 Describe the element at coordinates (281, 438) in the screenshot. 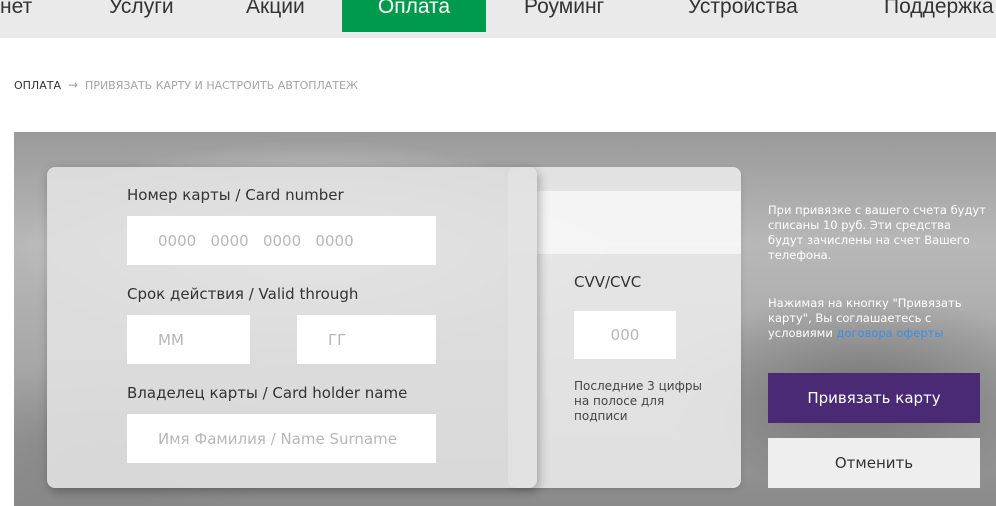

I see `card-holder-input` at that location.